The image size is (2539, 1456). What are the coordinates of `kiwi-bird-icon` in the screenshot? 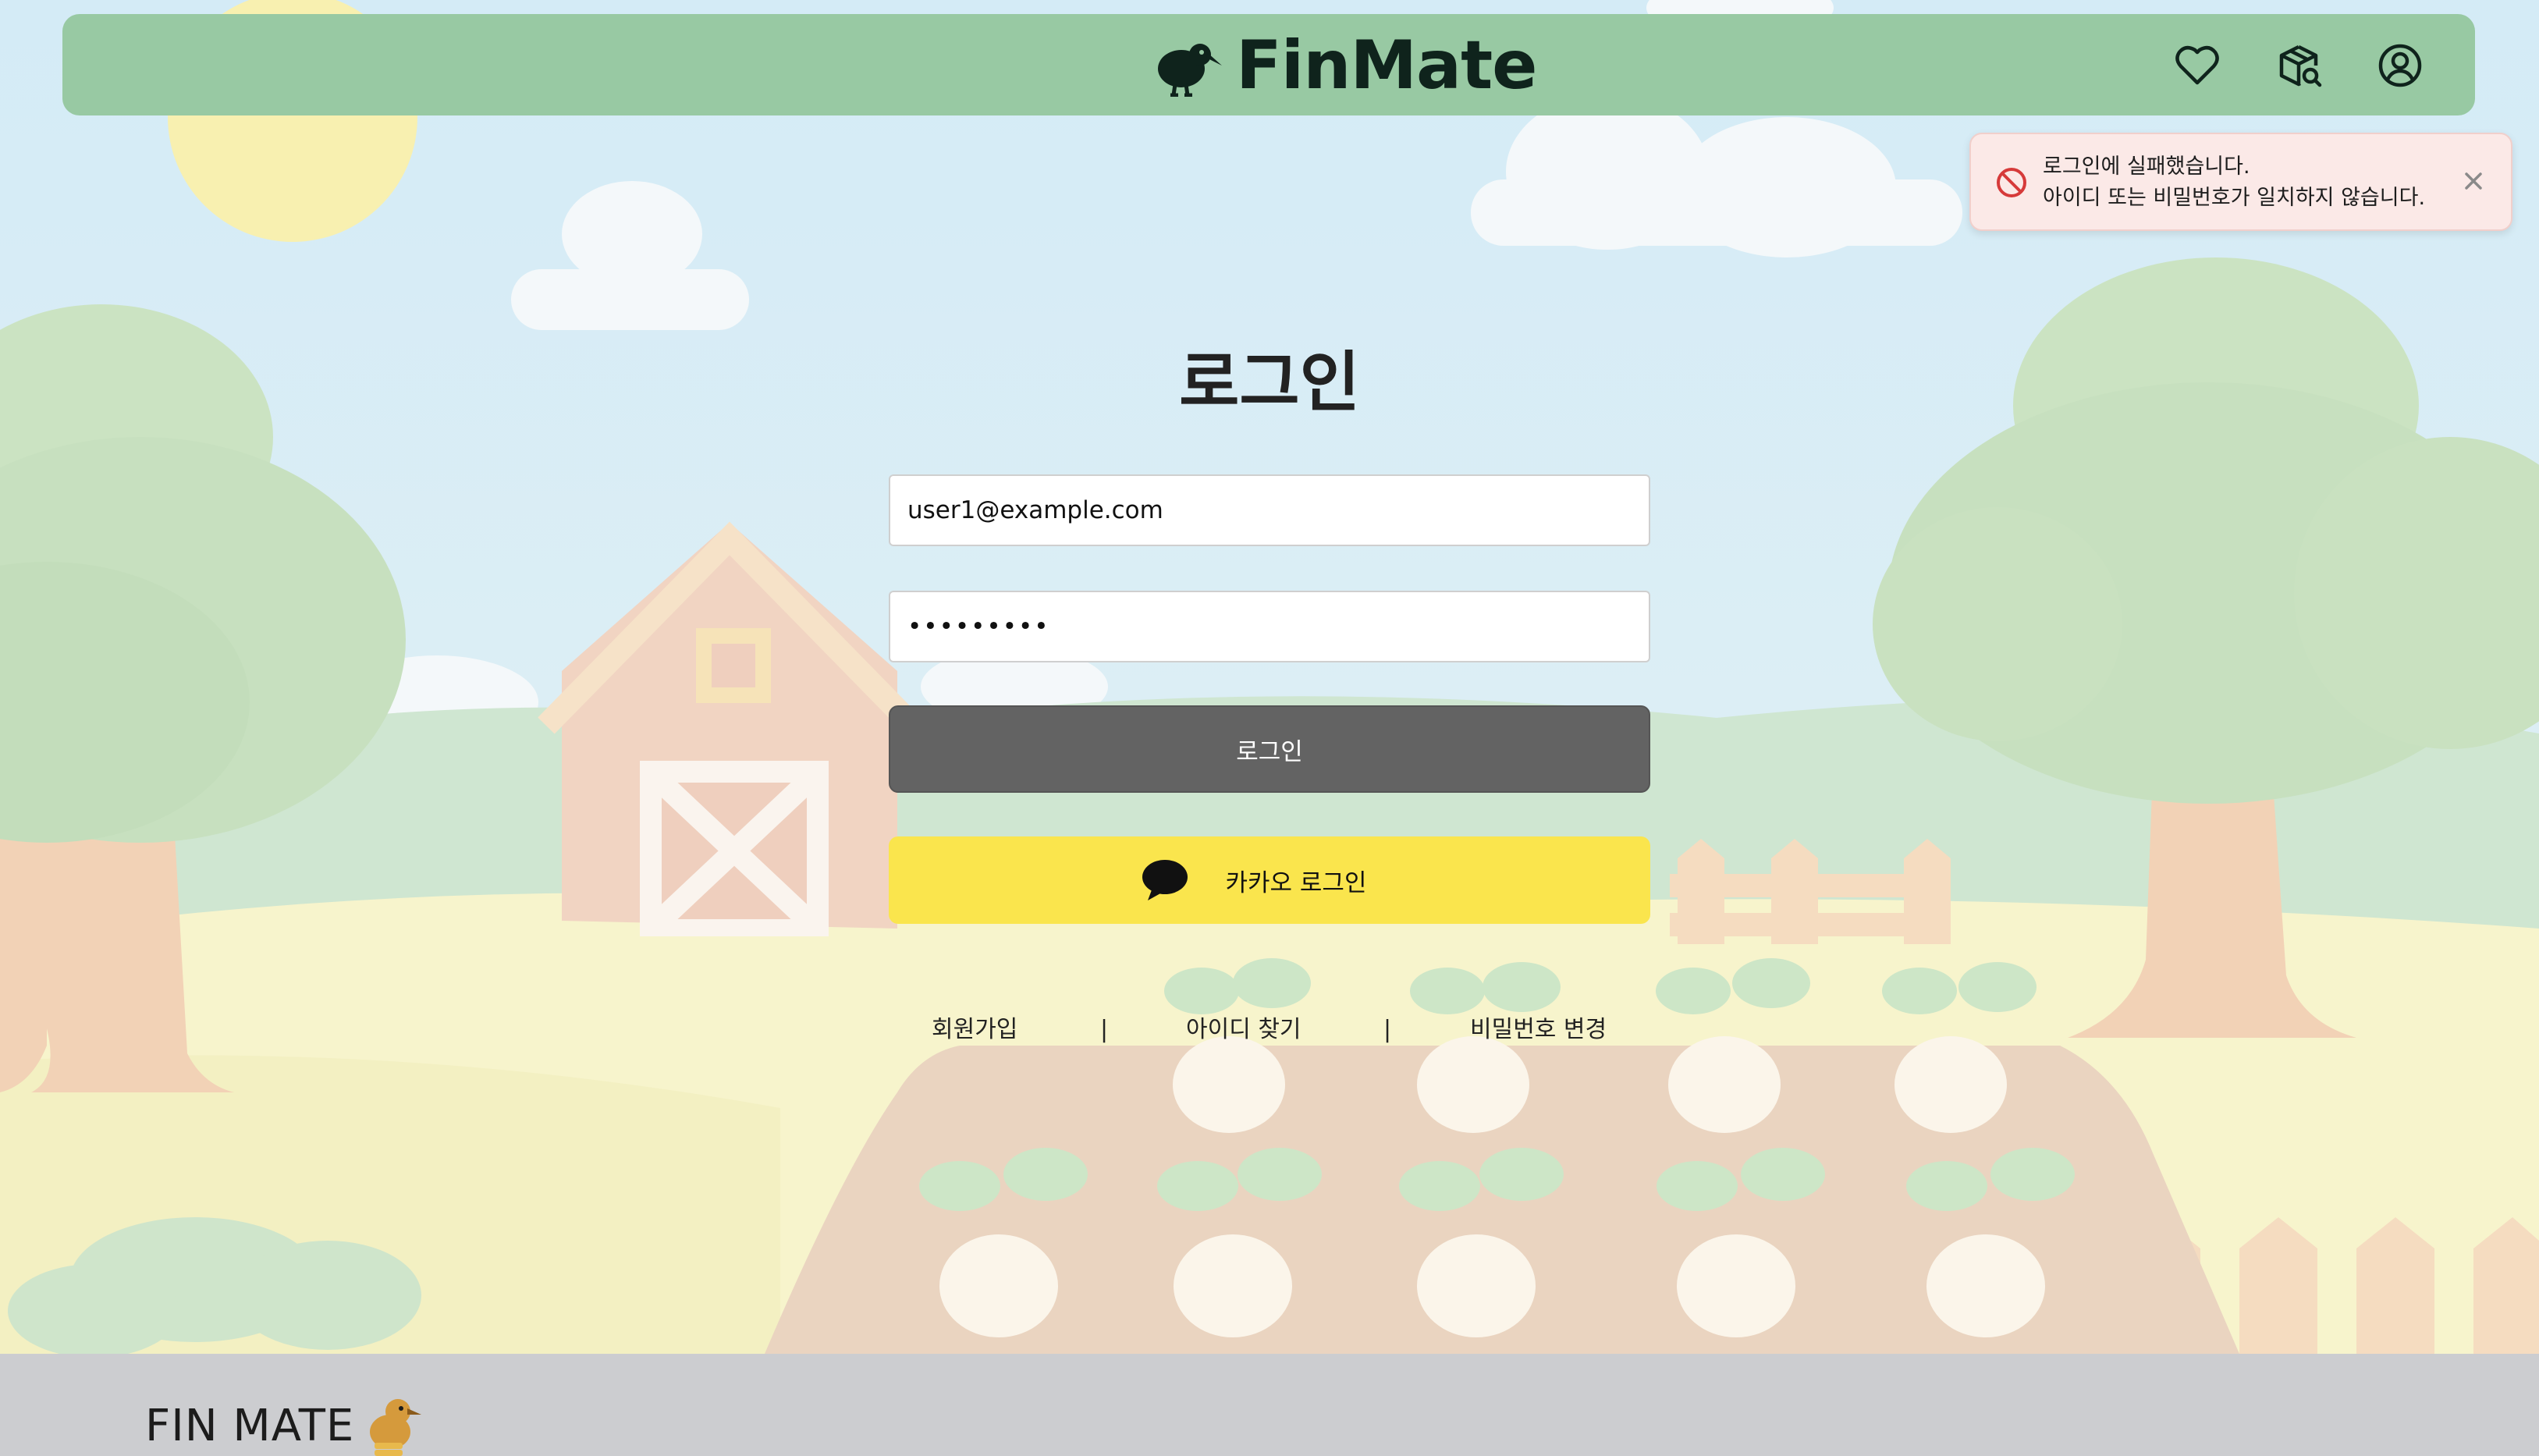 It's located at (1190, 70).